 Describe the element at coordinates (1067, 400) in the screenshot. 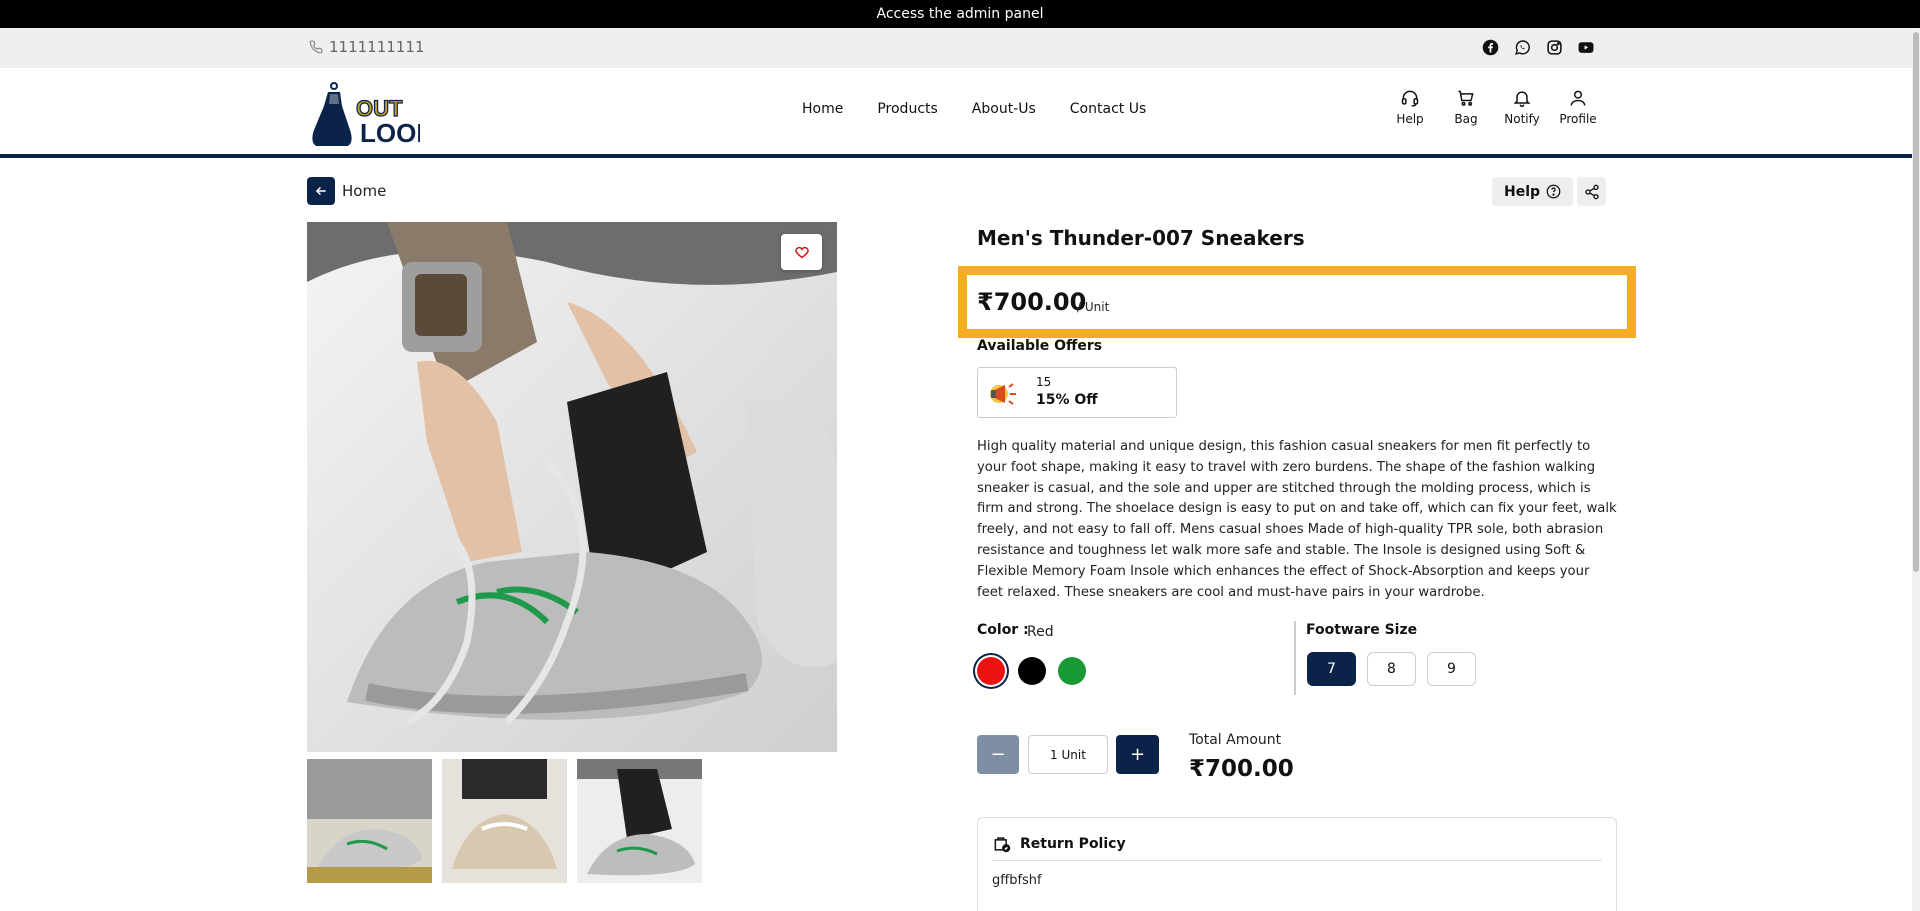

I see `offer-title: 15% Off` at that location.